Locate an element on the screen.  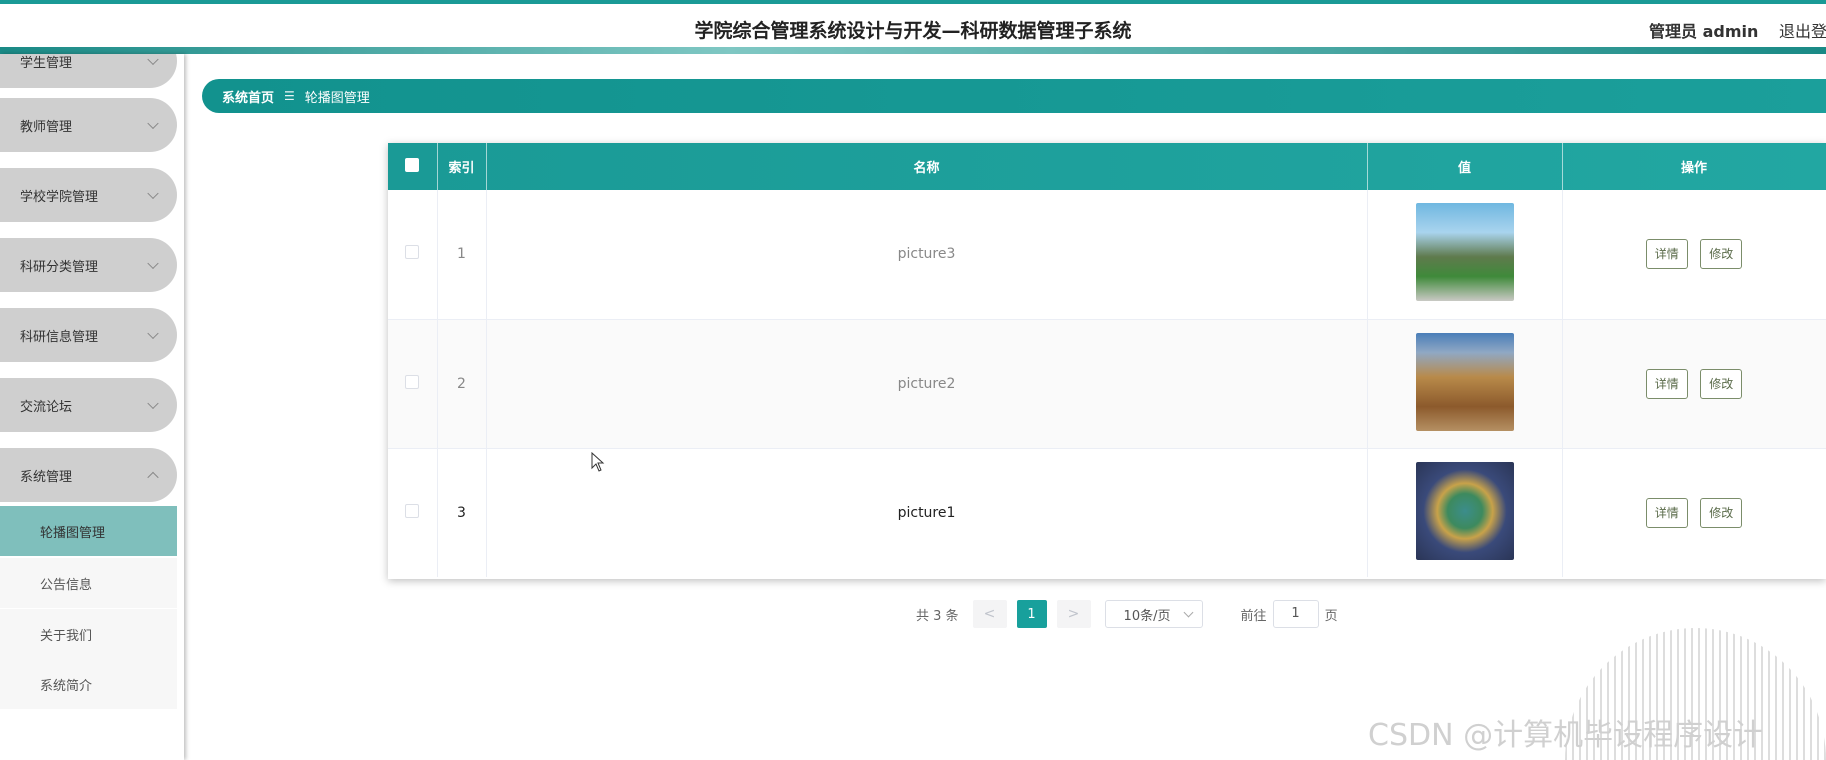
table-header-row: 索引 名称 值 操作 is located at coordinates (1107, 166).